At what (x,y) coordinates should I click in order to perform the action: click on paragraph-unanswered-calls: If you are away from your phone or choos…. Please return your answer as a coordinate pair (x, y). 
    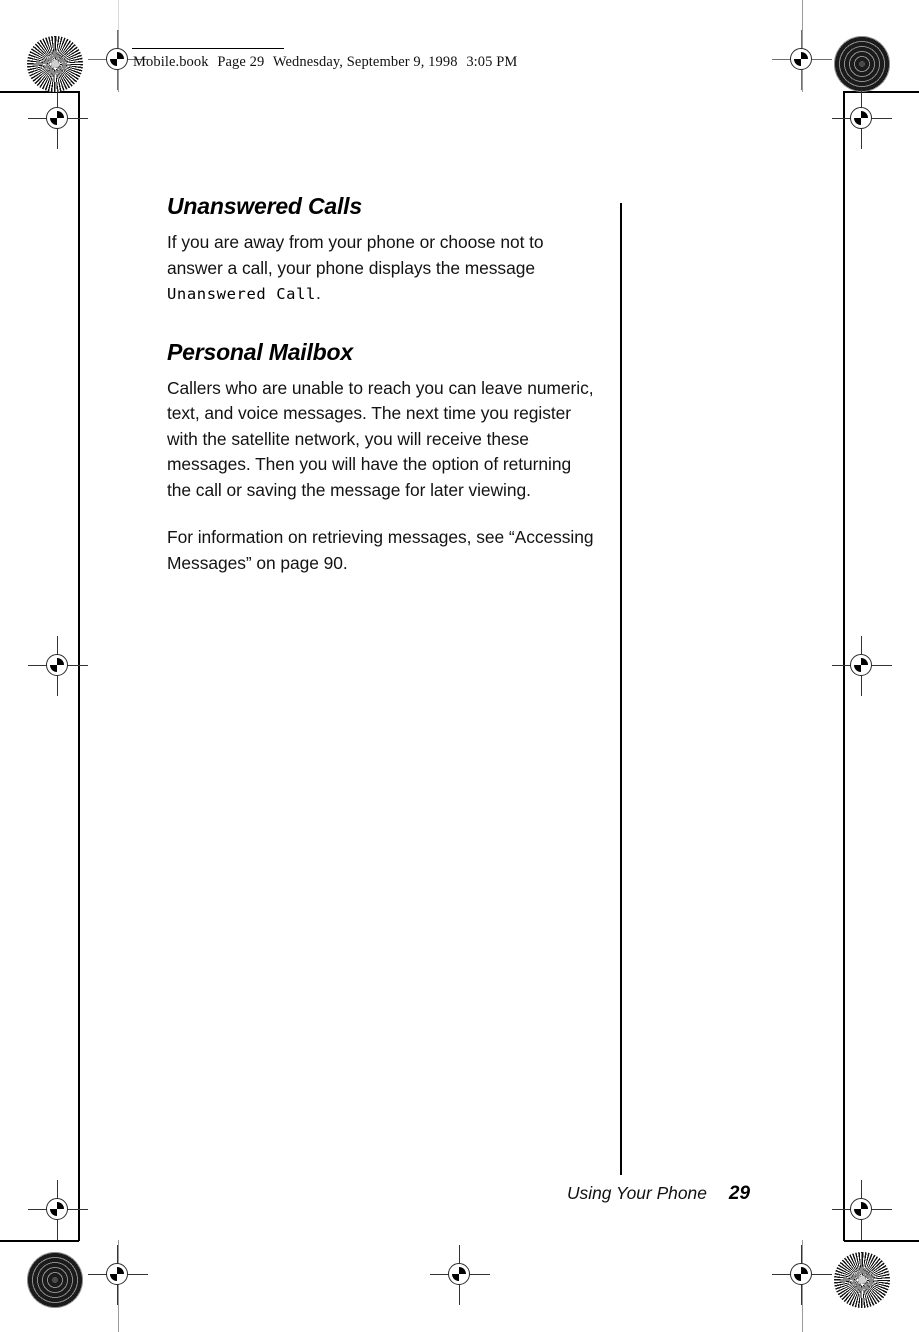
    Looking at the image, I should click on (383, 269).